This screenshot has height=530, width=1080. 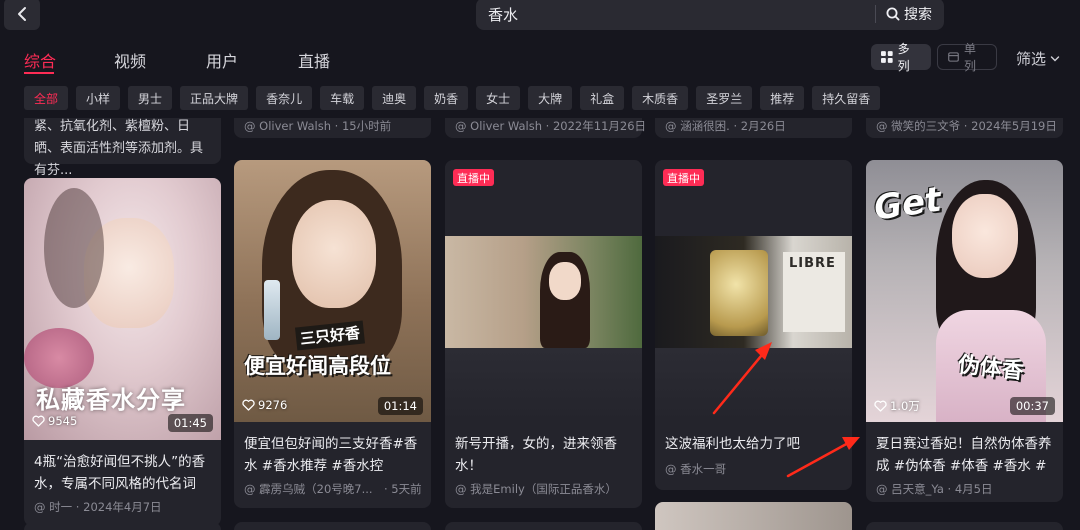 I want to click on result-card-partial: @ Oliver Walsh · 15小时前, so click(x=332, y=128).